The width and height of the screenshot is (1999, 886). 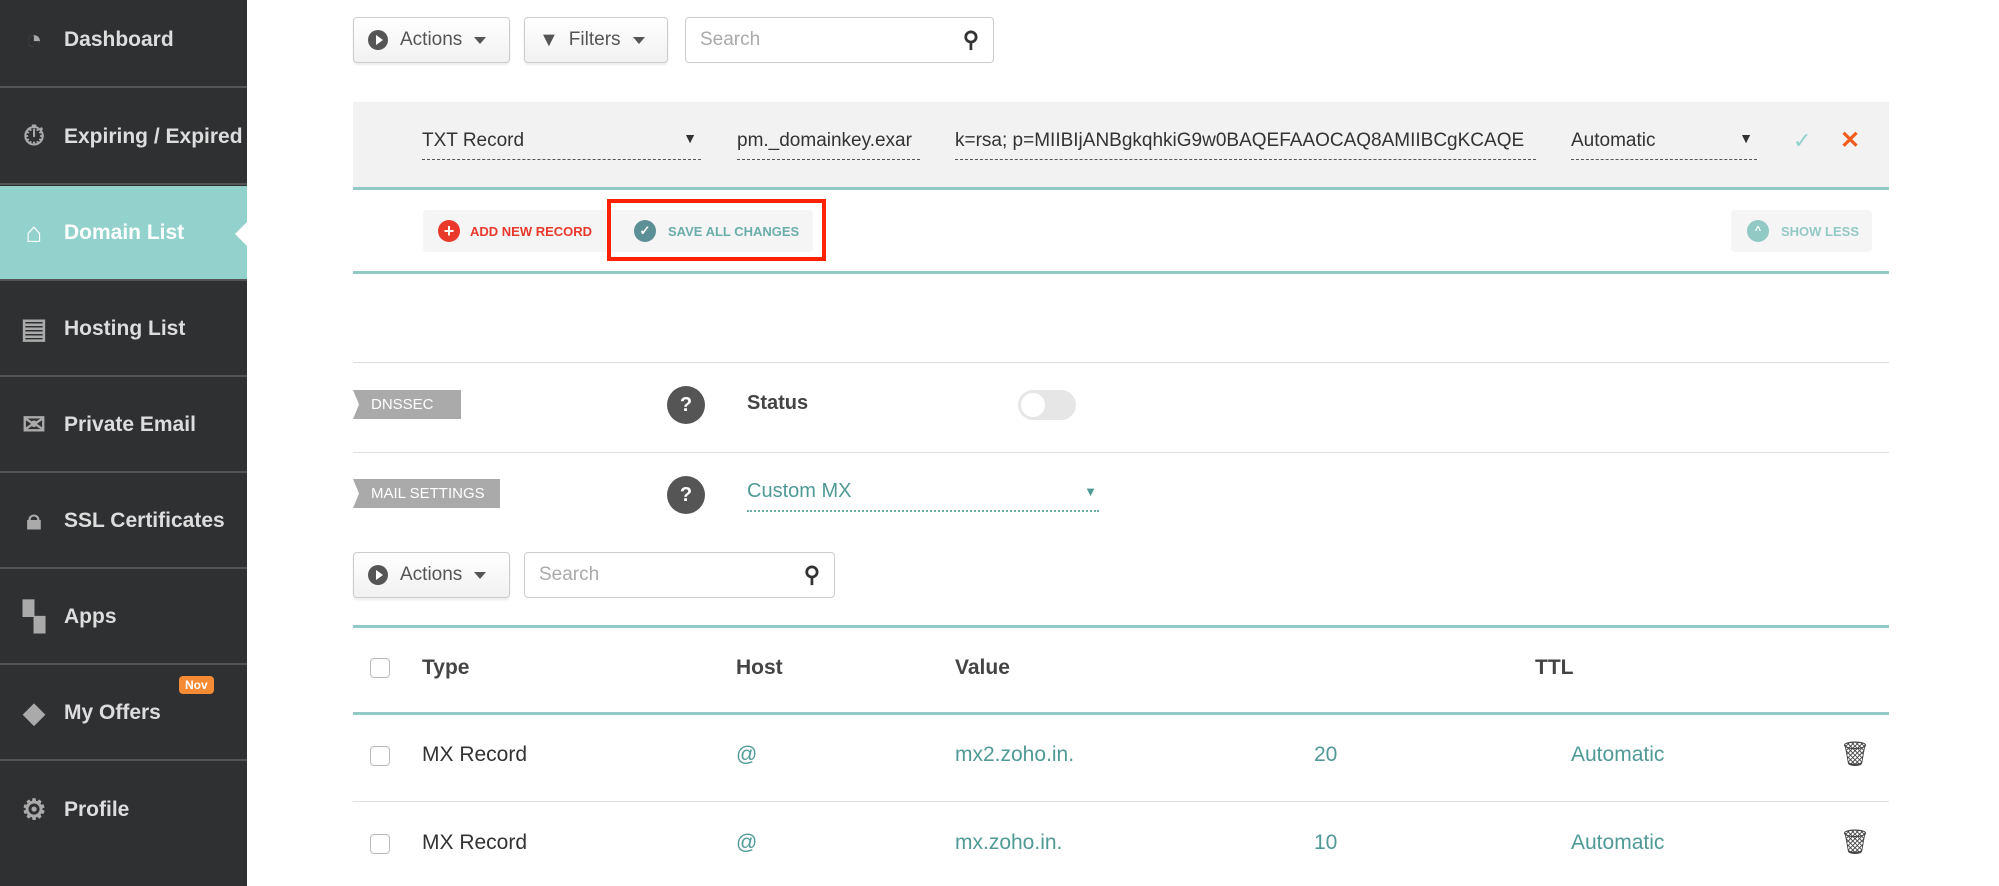 I want to click on header-value: Value, so click(x=982, y=667).